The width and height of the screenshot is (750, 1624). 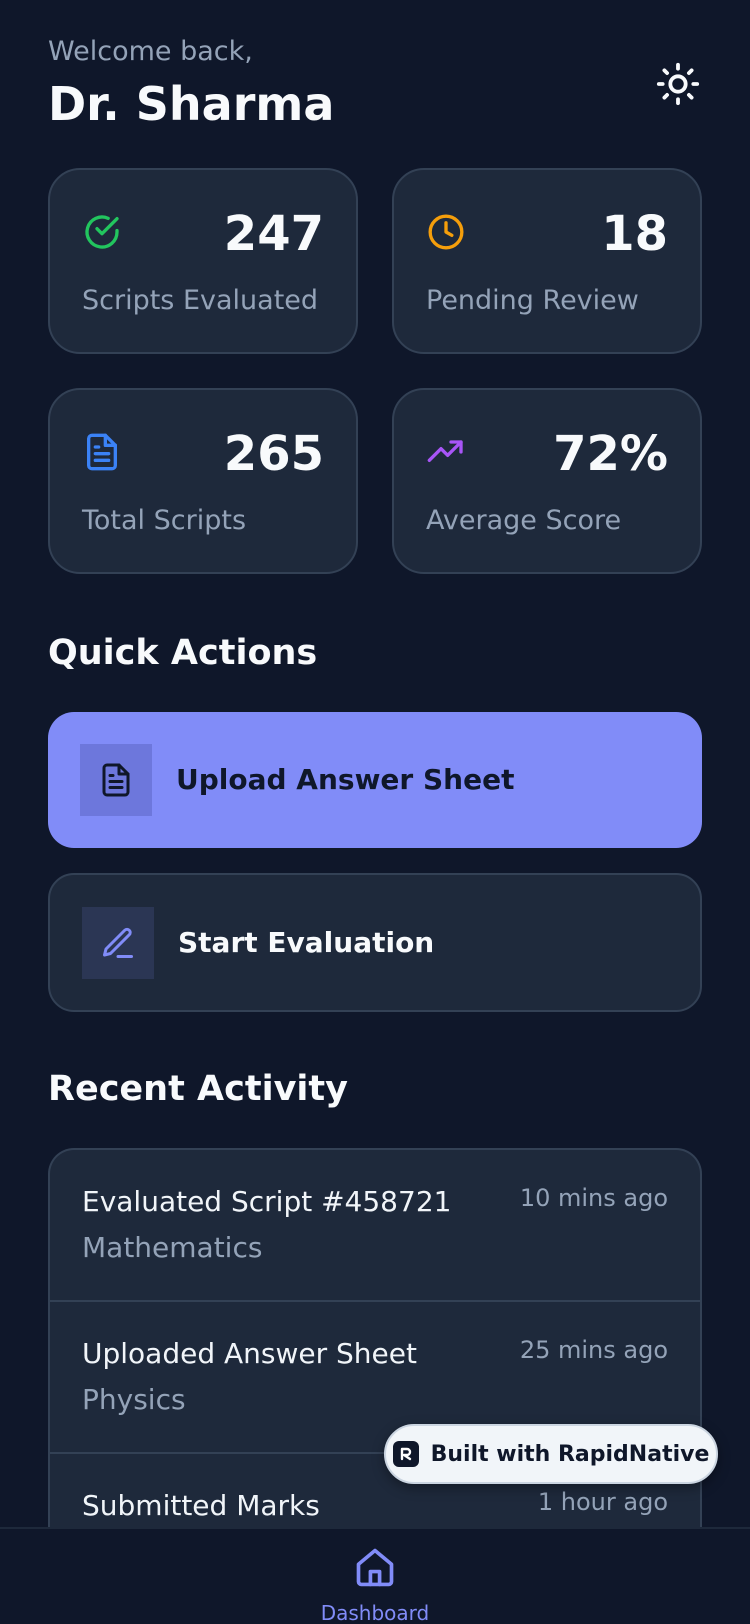 What do you see at coordinates (198, 1089) in the screenshot?
I see `recent-activity-title: Recent Activity` at bounding box center [198, 1089].